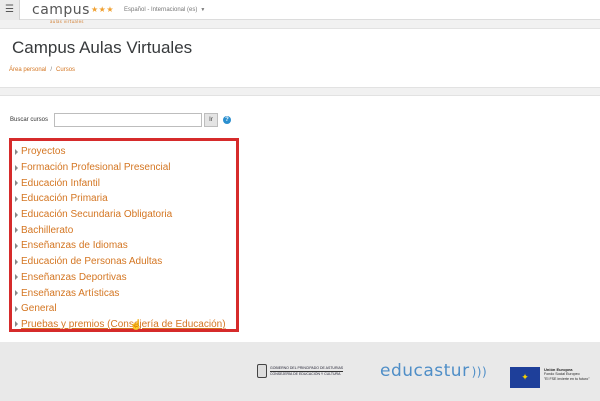 This screenshot has width=600, height=401. I want to click on category-label: Educación Secundaria Obligatoria, so click(96, 214).